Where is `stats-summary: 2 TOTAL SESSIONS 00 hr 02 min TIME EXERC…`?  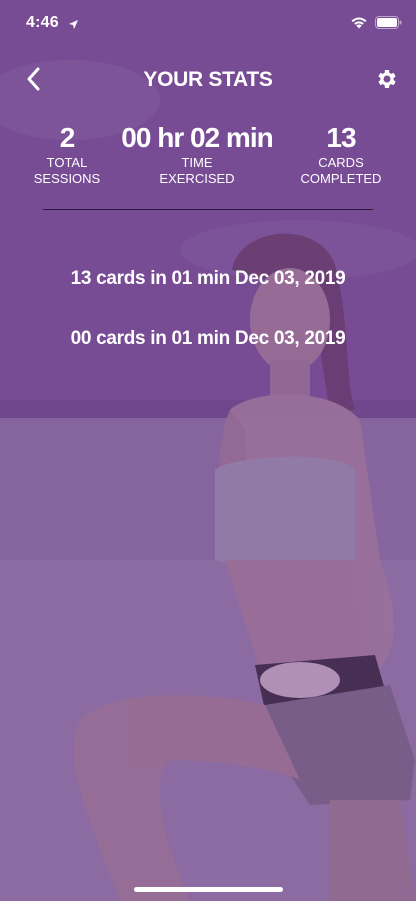
stats-summary: 2 TOTAL SESSIONS 00 hr 02 min TIME EXERC… is located at coordinates (208, 157).